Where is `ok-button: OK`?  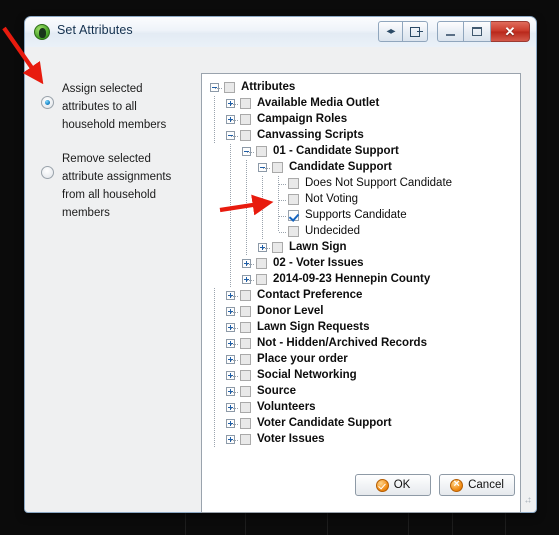 ok-button: OK is located at coordinates (393, 485).